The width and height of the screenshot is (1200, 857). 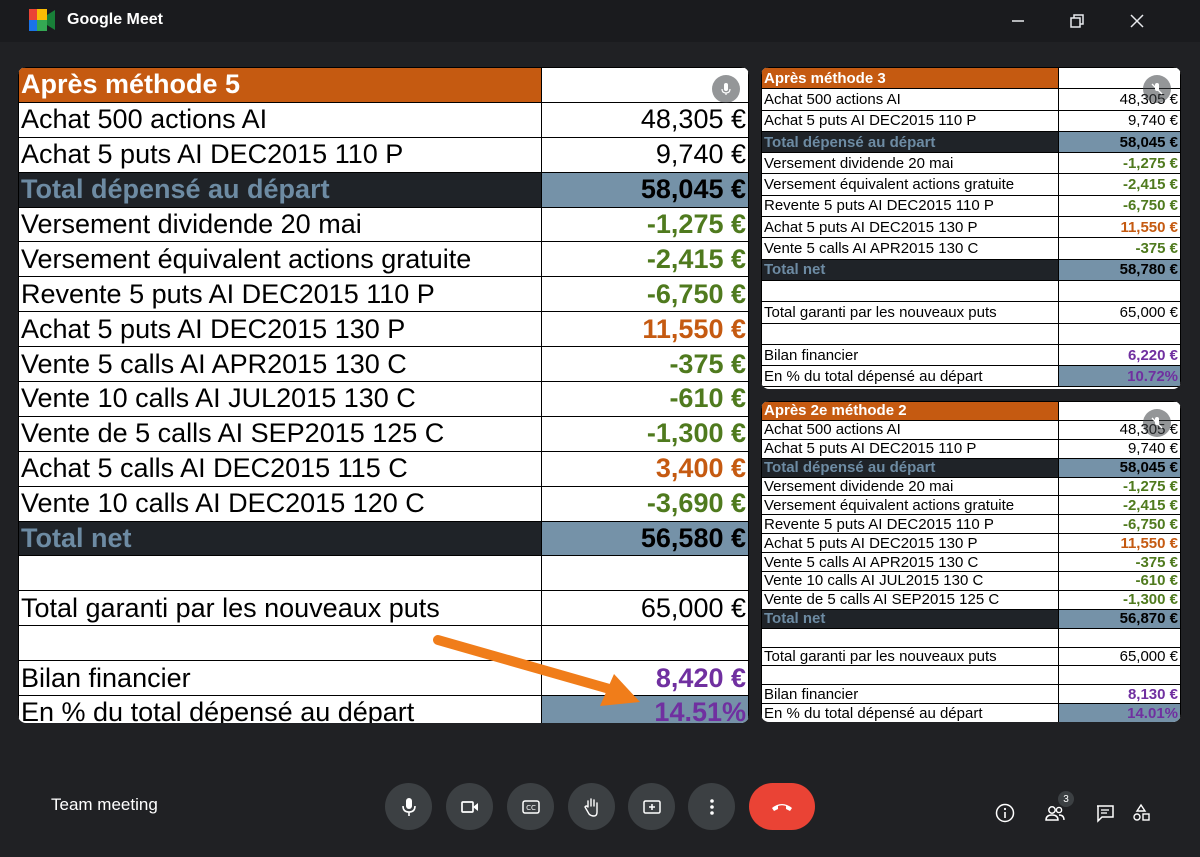 What do you see at coordinates (1018, 21) in the screenshot?
I see `minimize-button` at bounding box center [1018, 21].